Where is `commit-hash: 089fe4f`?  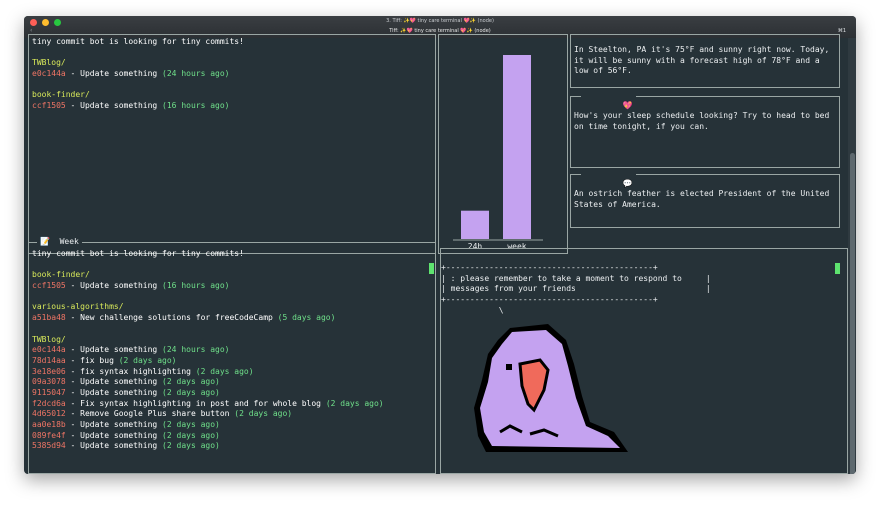 commit-hash: 089fe4f is located at coordinates (49, 435).